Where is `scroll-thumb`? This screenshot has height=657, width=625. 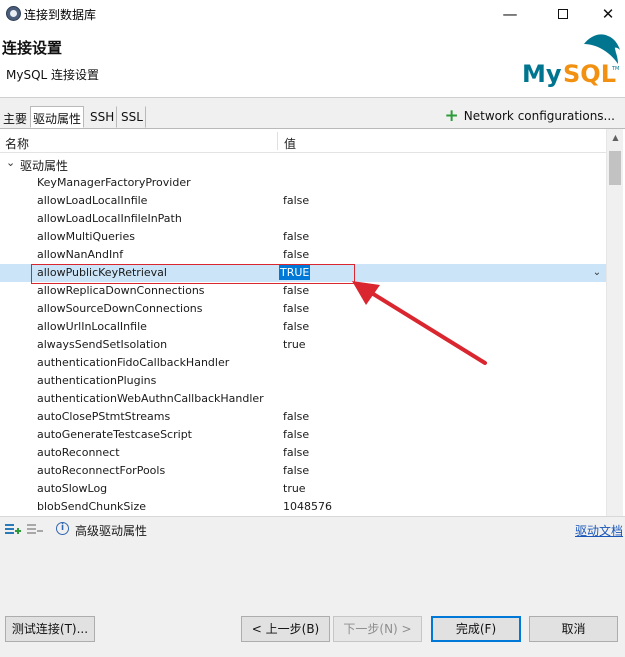 scroll-thumb is located at coordinates (615, 168).